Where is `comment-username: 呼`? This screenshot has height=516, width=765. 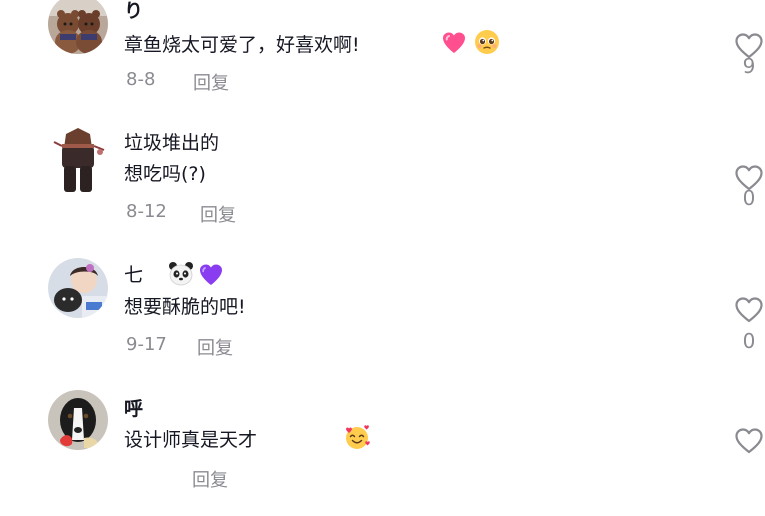 comment-username: 呼 is located at coordinates (133, 407).